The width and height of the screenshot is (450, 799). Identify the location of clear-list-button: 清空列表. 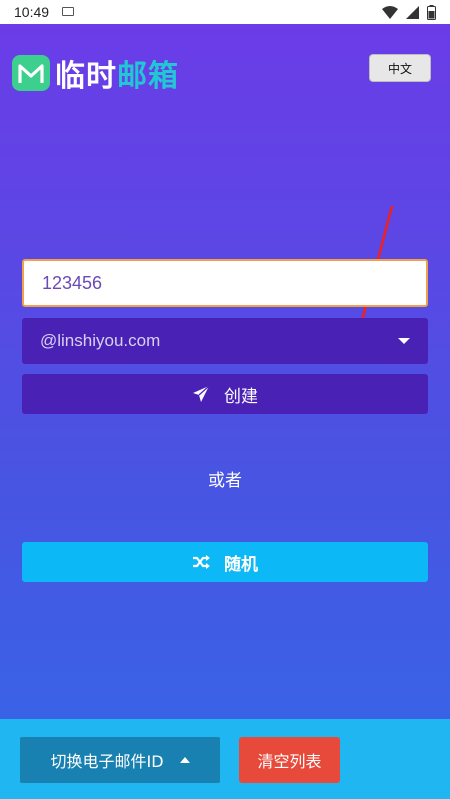
(289, 760).